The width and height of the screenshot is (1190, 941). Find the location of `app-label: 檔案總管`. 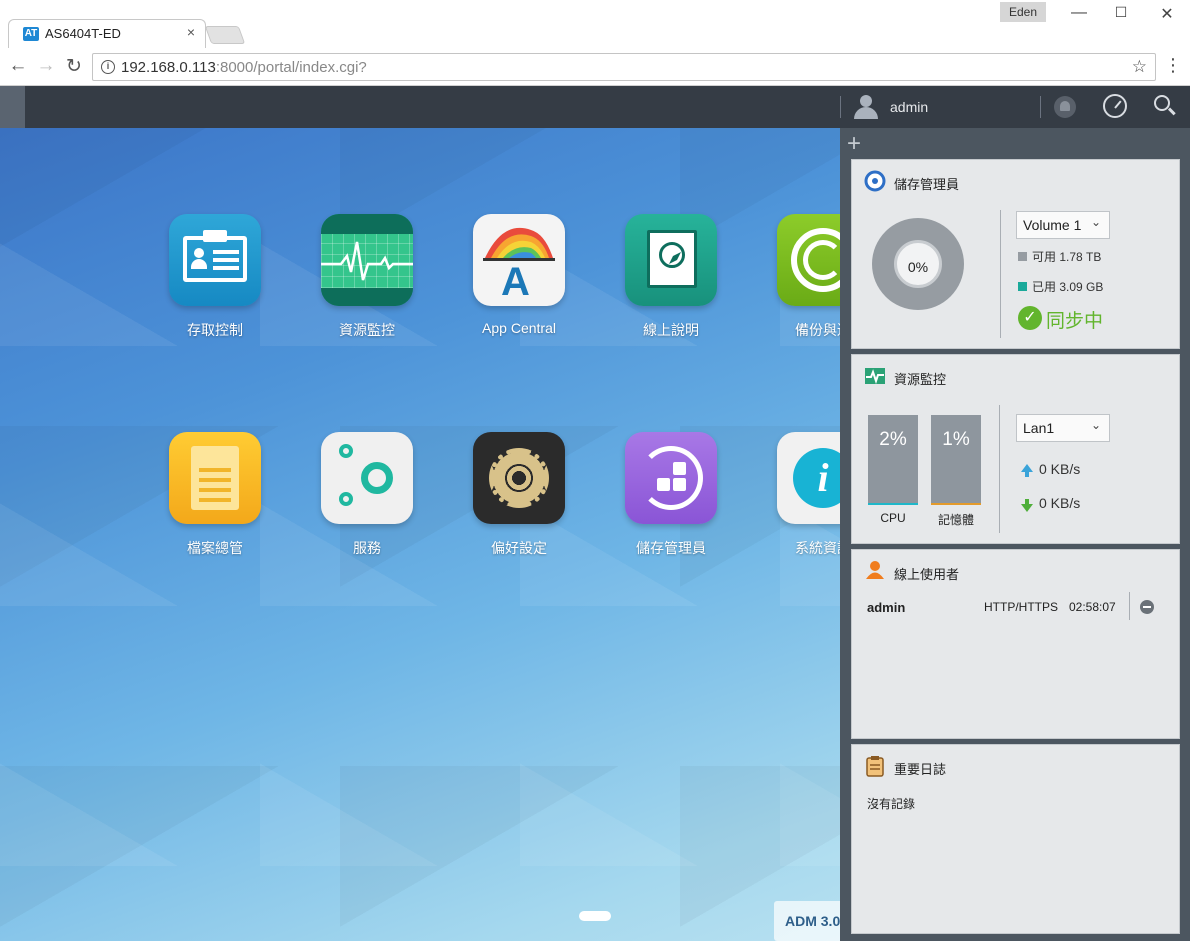

app-label: 檔案總管 is located at coordinates (215, 548).